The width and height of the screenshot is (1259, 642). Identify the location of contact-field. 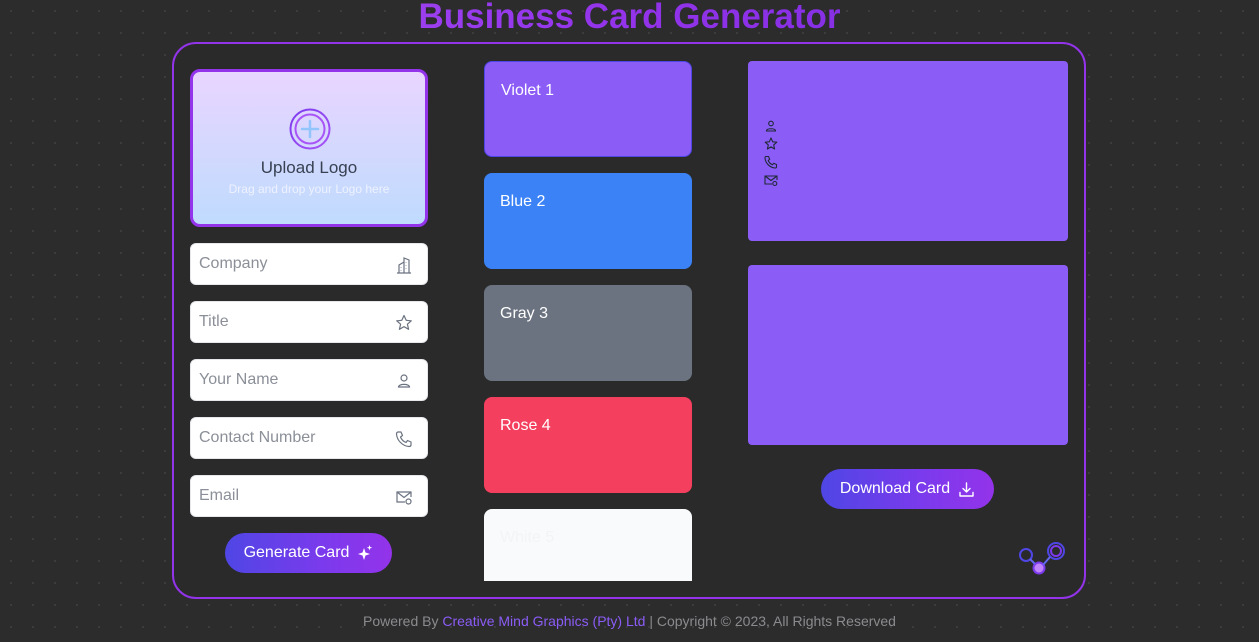
(309, 438).